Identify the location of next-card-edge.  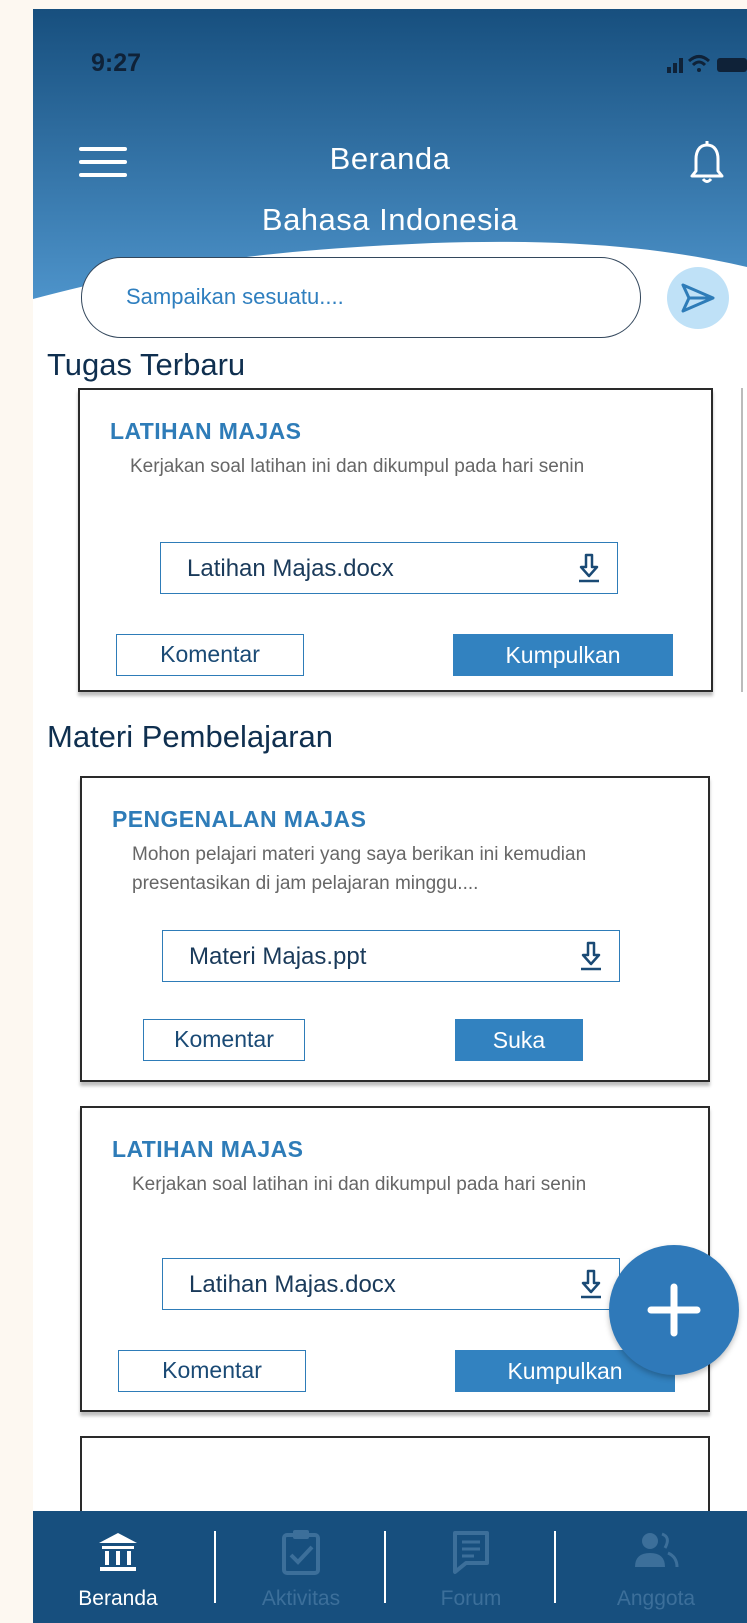
(744, 540).